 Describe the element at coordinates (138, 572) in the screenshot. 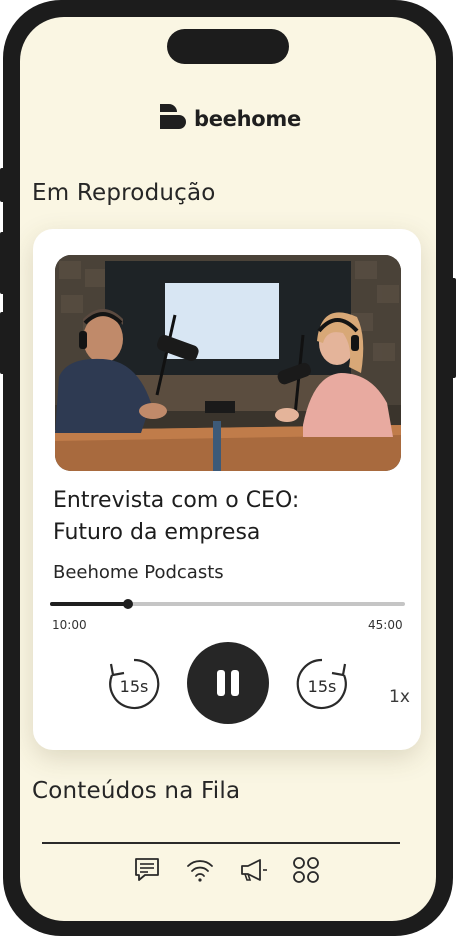

I see `podcast-name: Beehome Podcasts` at that location.